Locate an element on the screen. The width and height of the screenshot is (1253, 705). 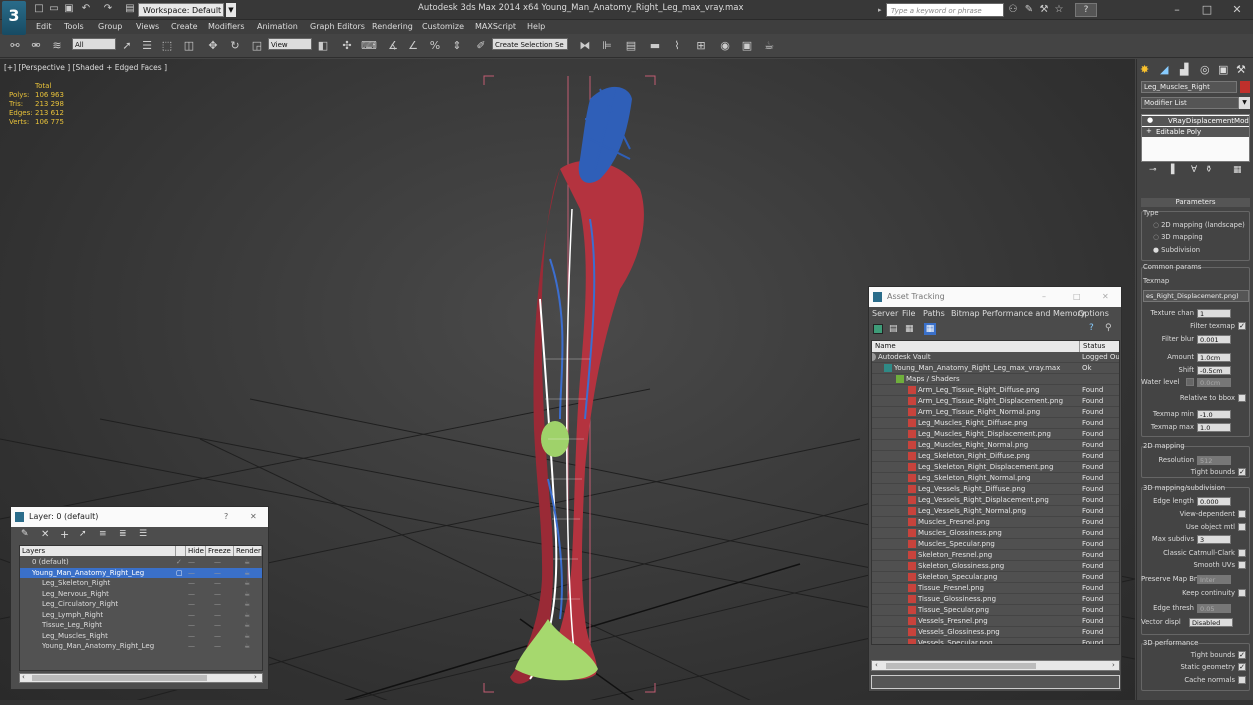
column-header-freeze: Freeze is located at coordinates (220, 551).